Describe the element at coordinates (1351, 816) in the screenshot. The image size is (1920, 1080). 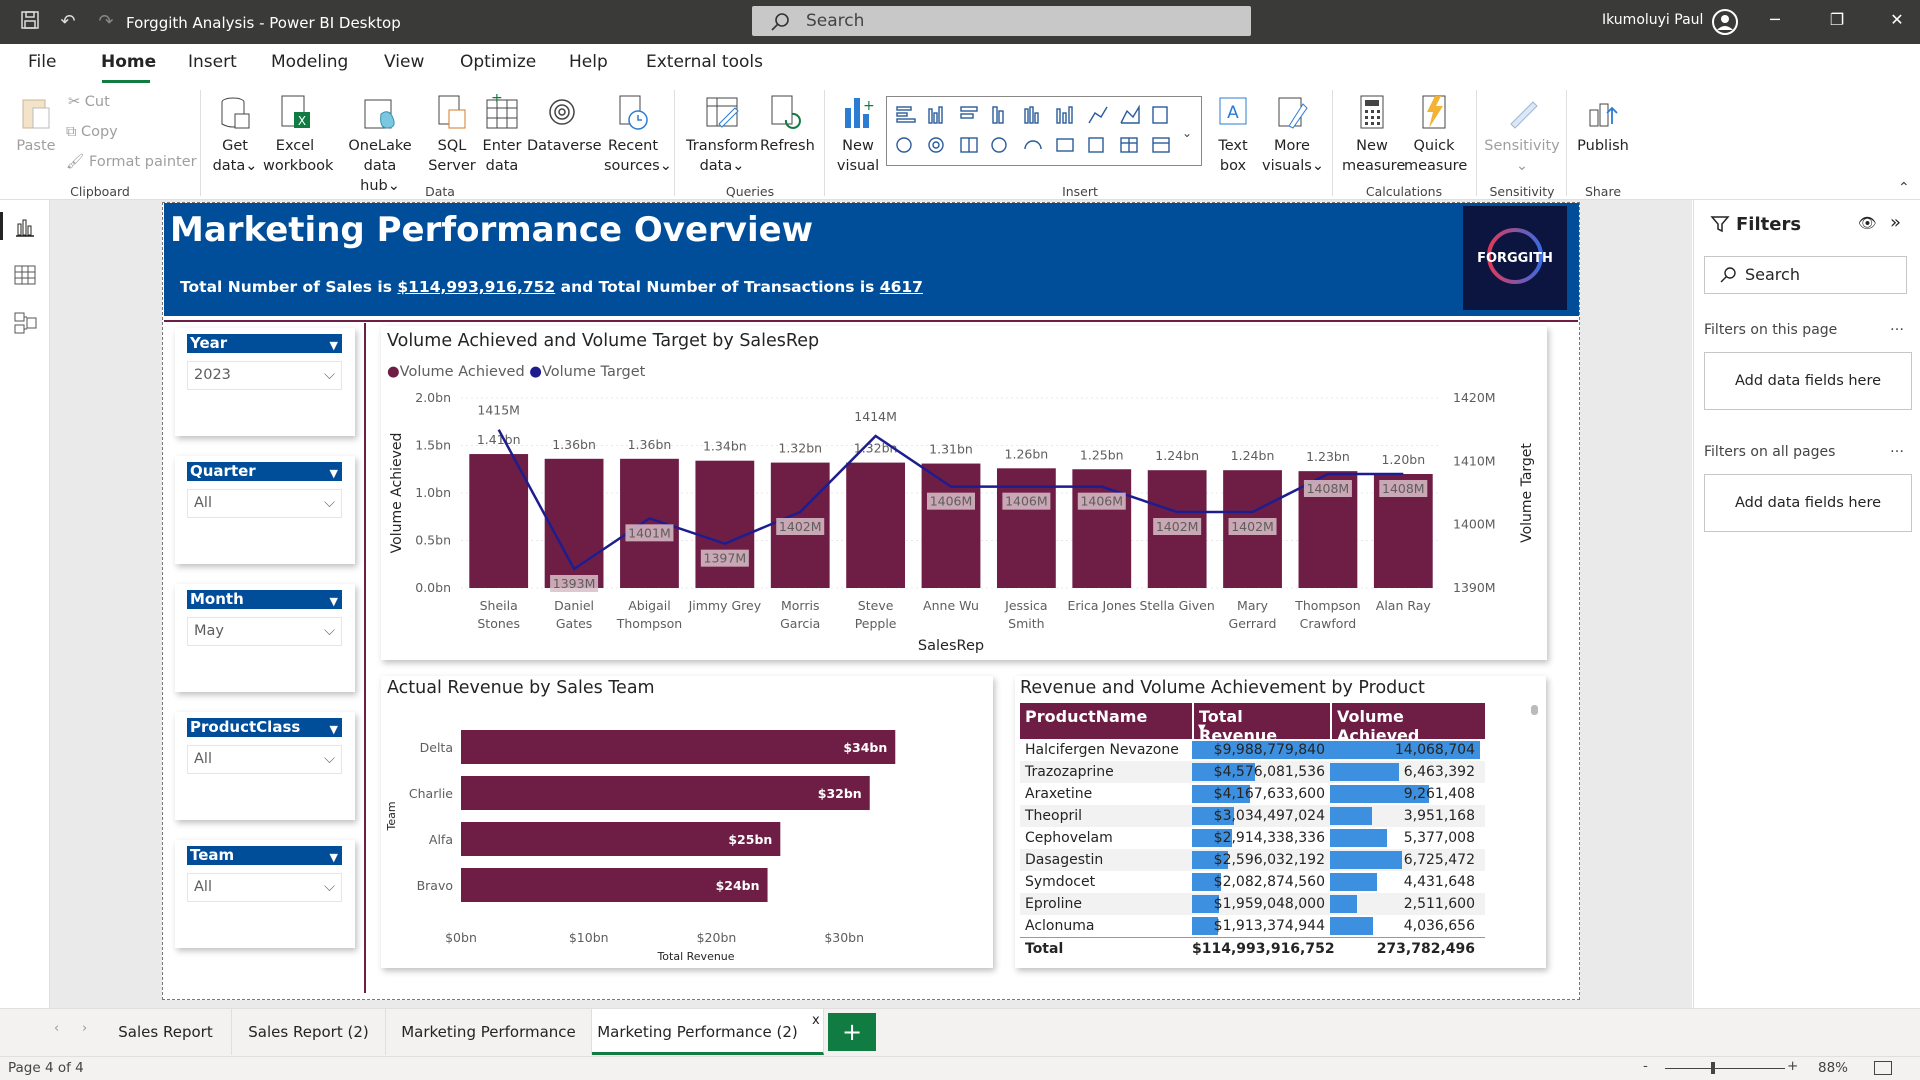
I see `volume-data-bar` at that location.